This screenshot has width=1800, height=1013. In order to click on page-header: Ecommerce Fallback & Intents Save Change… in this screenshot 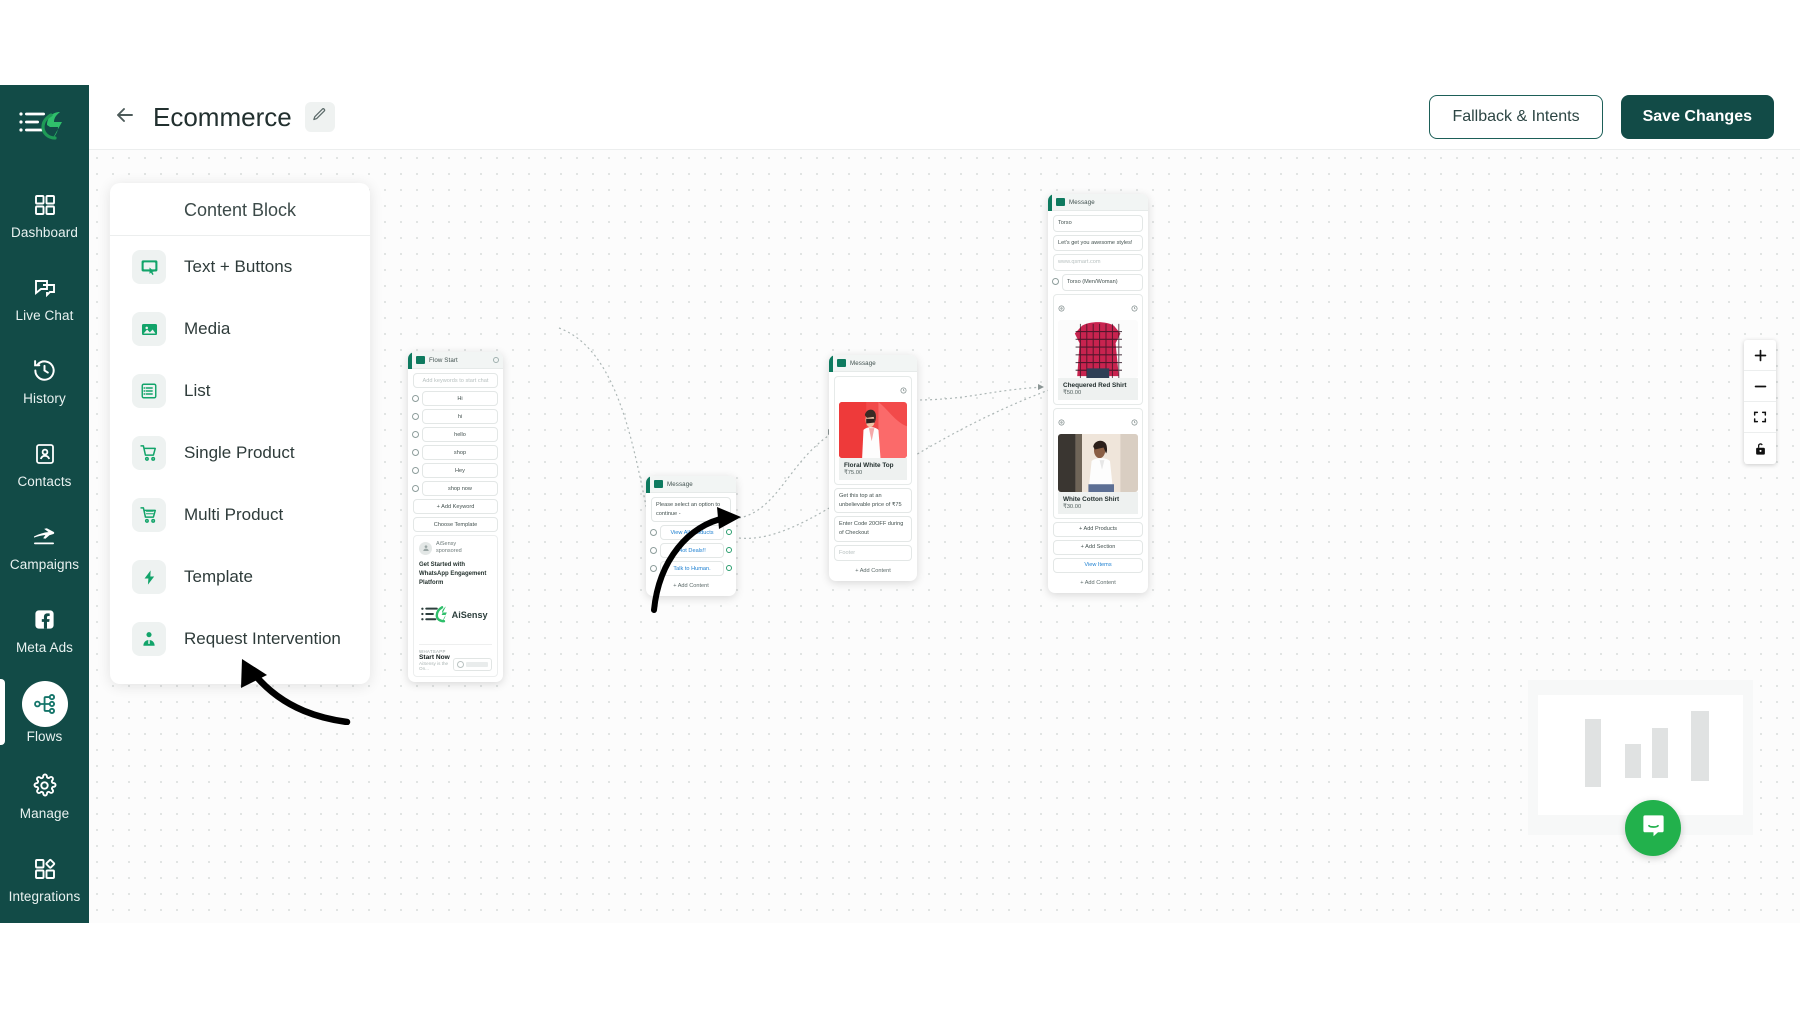, I will do `click(944, 117)`.